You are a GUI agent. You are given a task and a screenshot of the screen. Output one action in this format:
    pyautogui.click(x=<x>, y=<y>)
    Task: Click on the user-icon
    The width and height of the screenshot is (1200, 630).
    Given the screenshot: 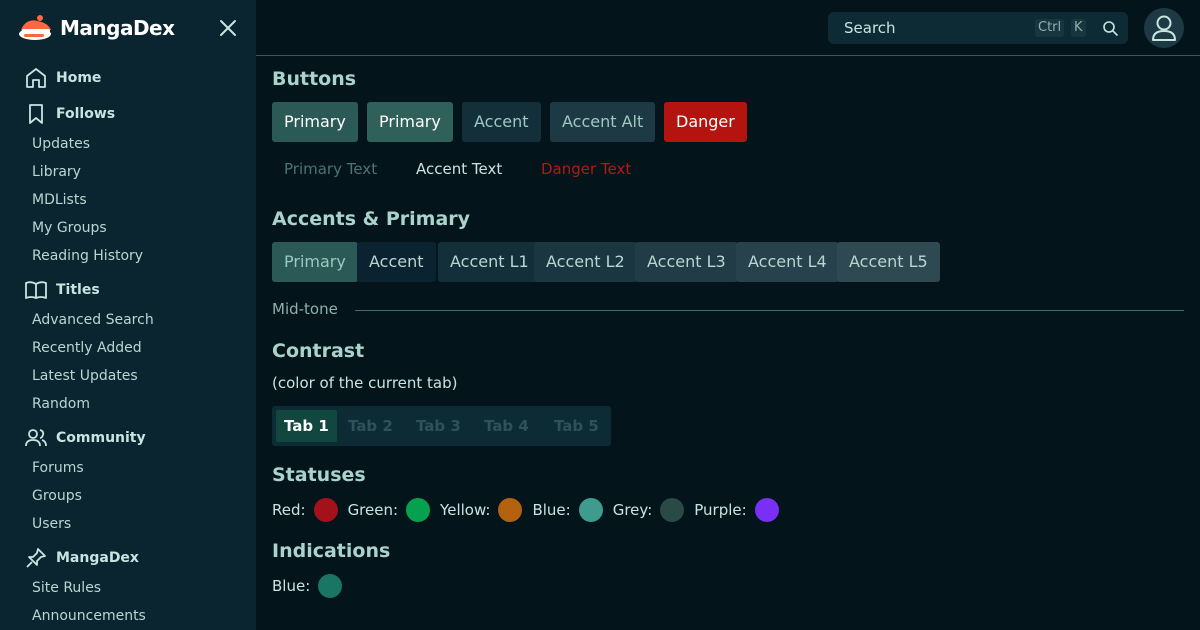 What is the action you would take?
    pyautogui.click(x=1164, y=28)
    